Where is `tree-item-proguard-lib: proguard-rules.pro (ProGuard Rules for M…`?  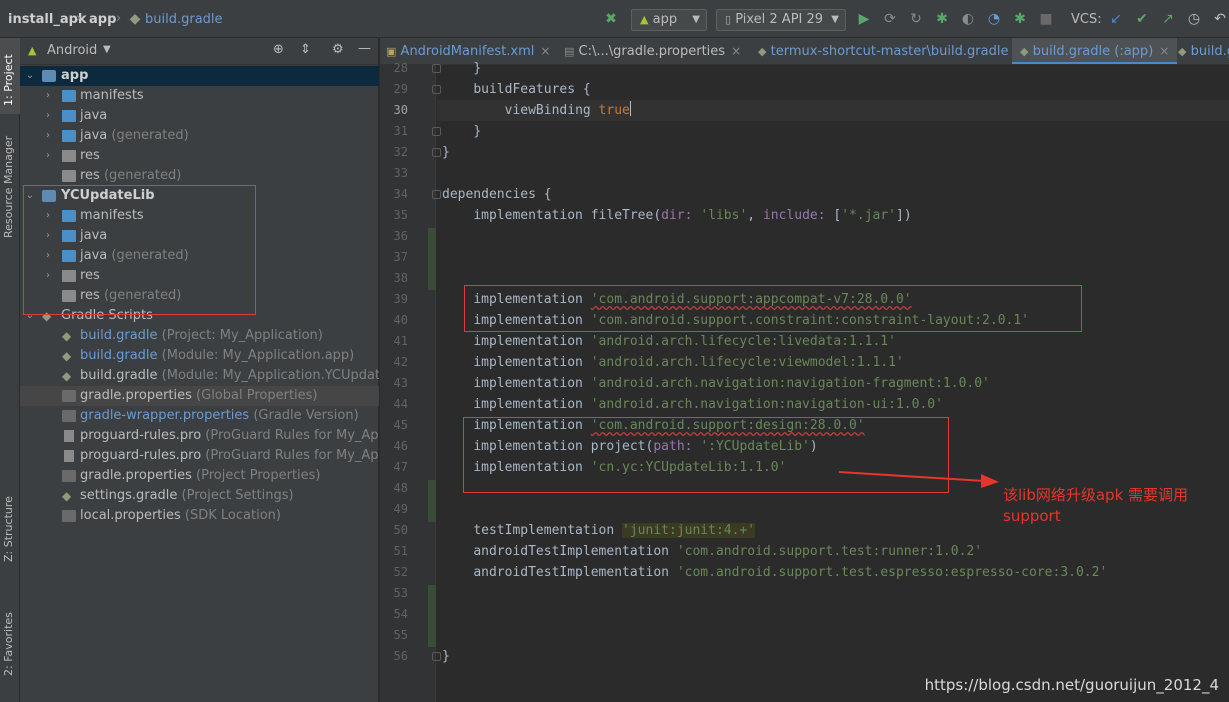 tree-item-proguard-lib: proguard-rules.pro (ProGuard Rules for M… is located at coordinates (199, 456).